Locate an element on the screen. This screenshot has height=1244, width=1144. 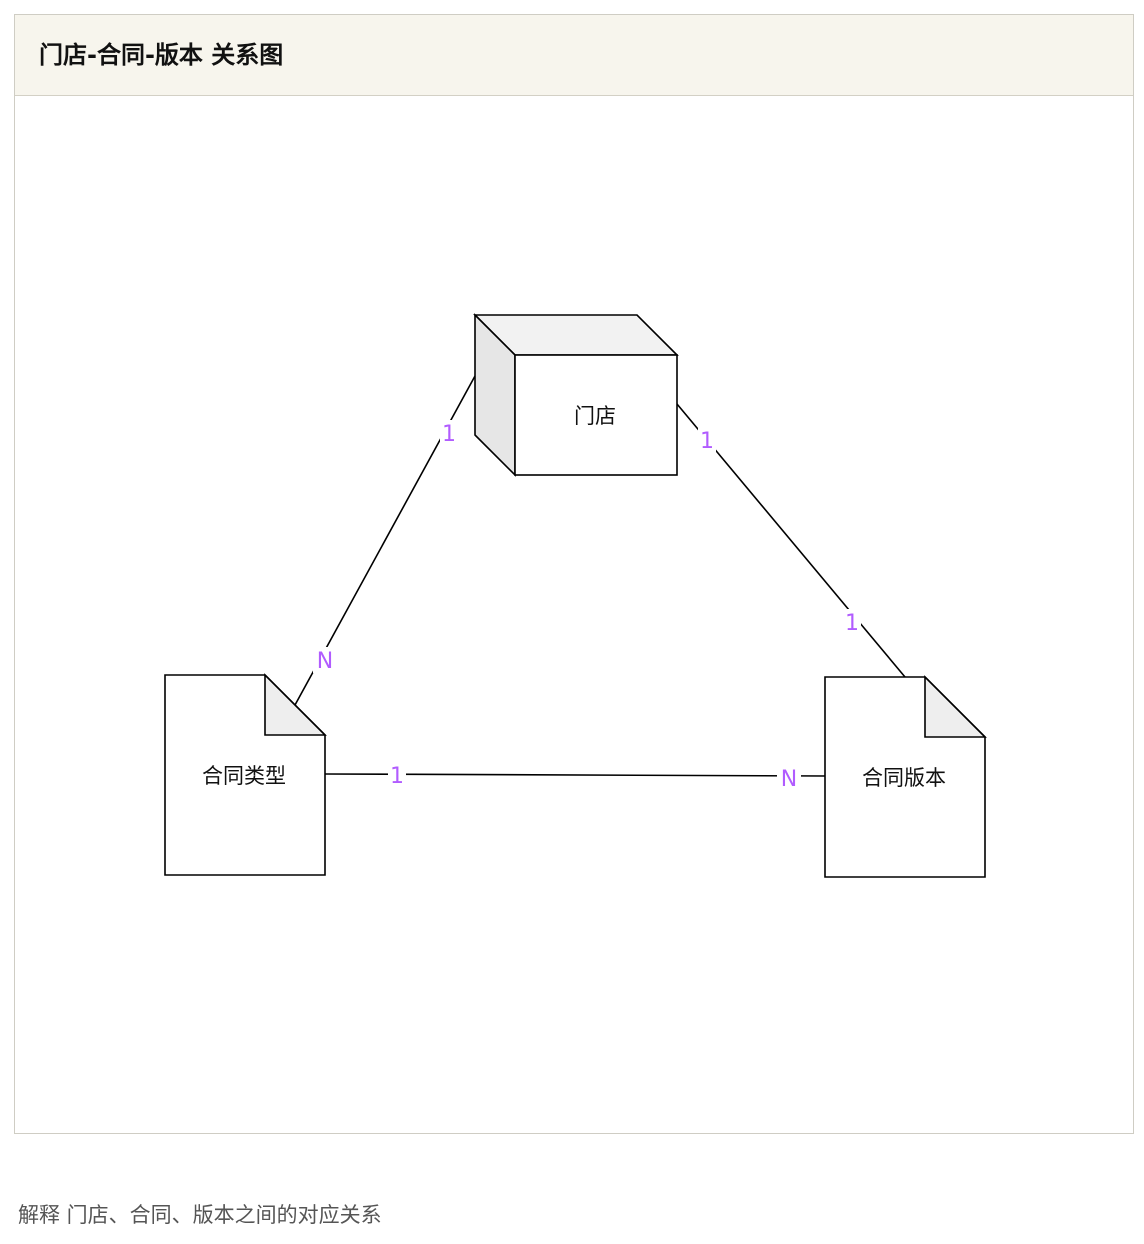
node-store: 门店 is located at coordinates (576, 395).